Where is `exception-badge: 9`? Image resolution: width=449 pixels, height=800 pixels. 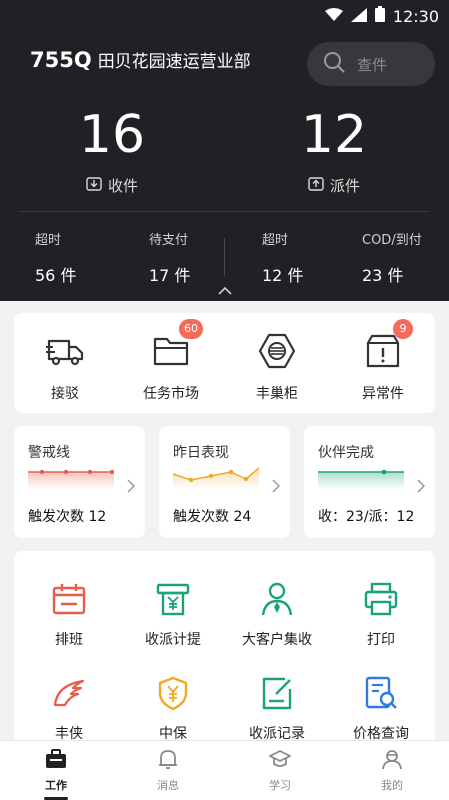
exception-badge: 9 is located at coordinates (403, 329).